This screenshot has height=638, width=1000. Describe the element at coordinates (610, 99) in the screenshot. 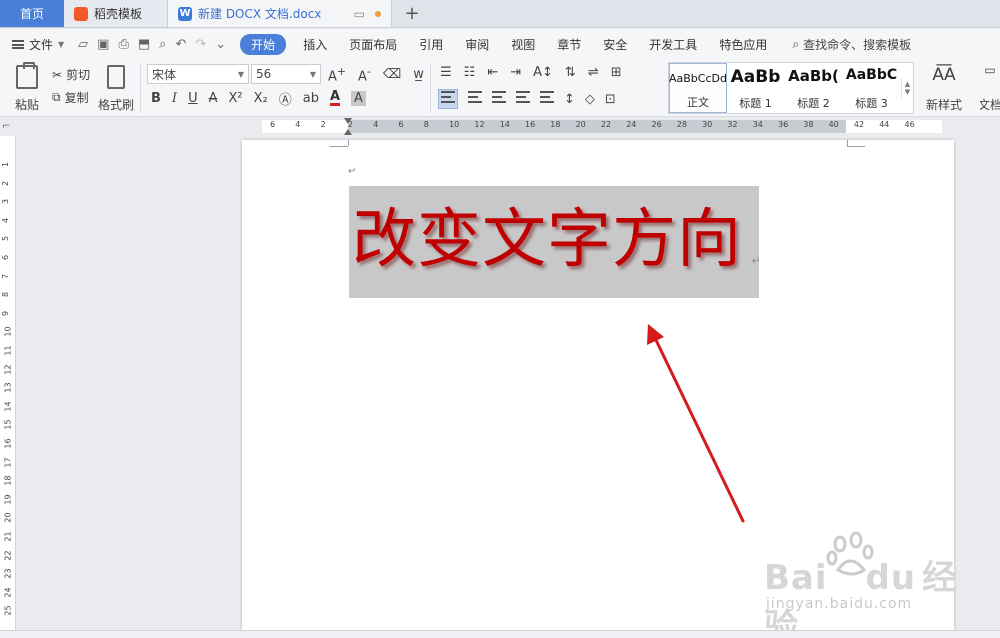

I see `borders-icon: ⊡` at that location.